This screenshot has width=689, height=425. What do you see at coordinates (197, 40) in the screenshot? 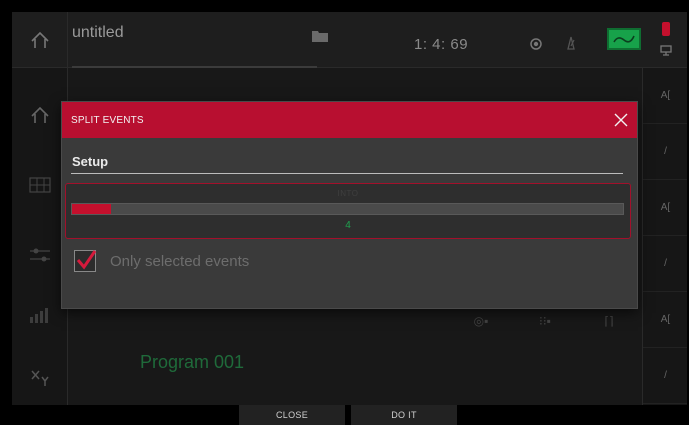
I see `project-title-area: untitled` at bounding box center [197, 40].